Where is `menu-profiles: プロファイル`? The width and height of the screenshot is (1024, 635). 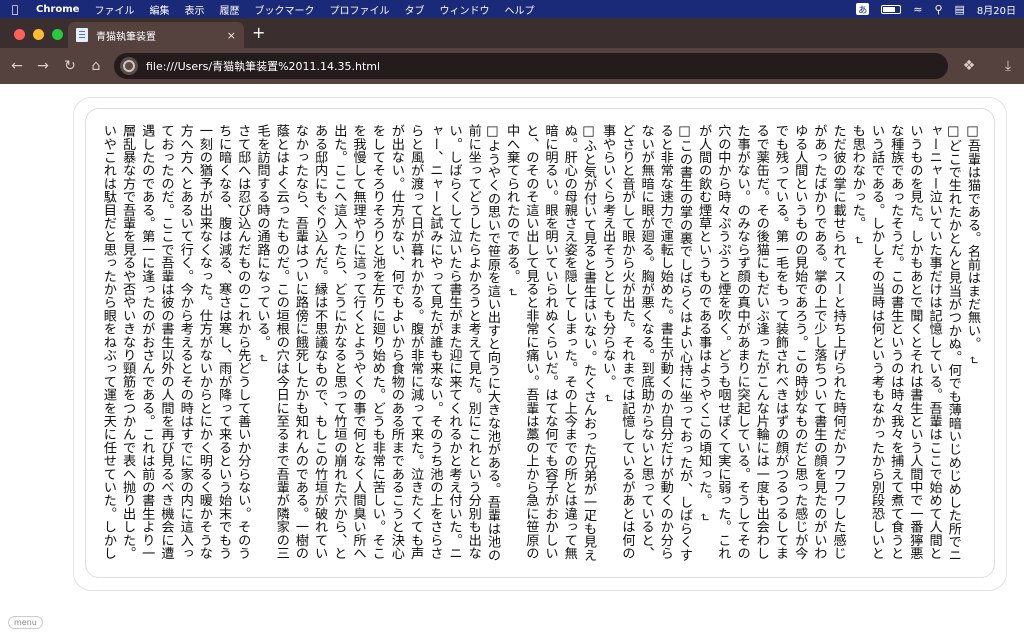
menu-profiles: プロファイル is located at coordinates (359, 9).